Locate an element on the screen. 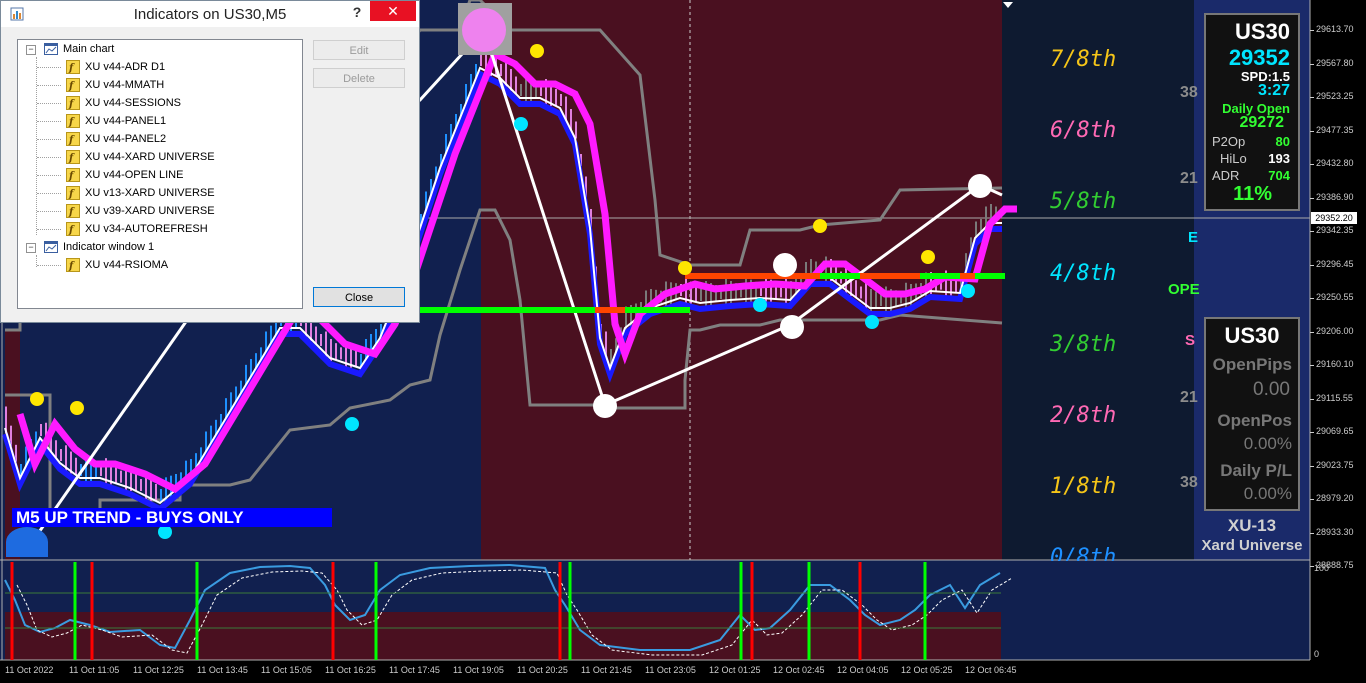  tree-item-label: XU v39-XARD UNIVERSE is located at coordinates (150, 211).